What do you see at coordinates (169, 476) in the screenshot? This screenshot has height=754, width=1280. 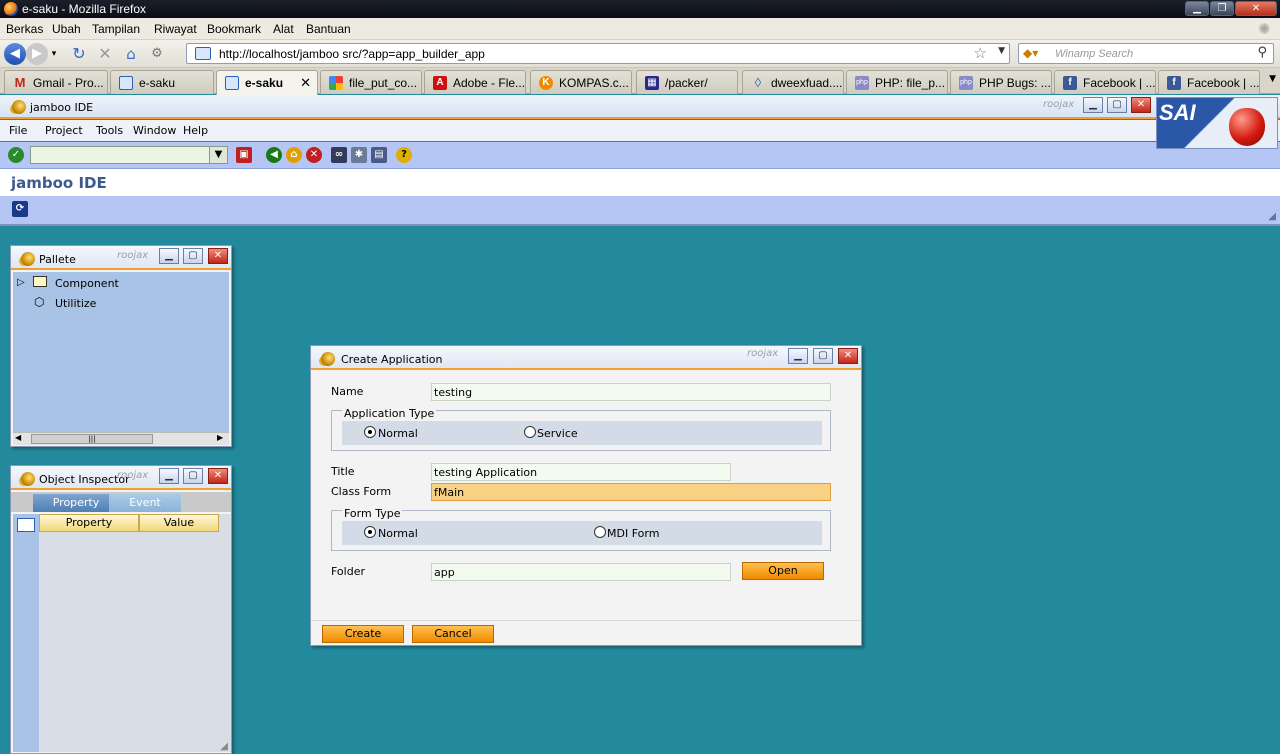 I see `inspector-minimize-button: ▁` at bounding box center [169, 476].